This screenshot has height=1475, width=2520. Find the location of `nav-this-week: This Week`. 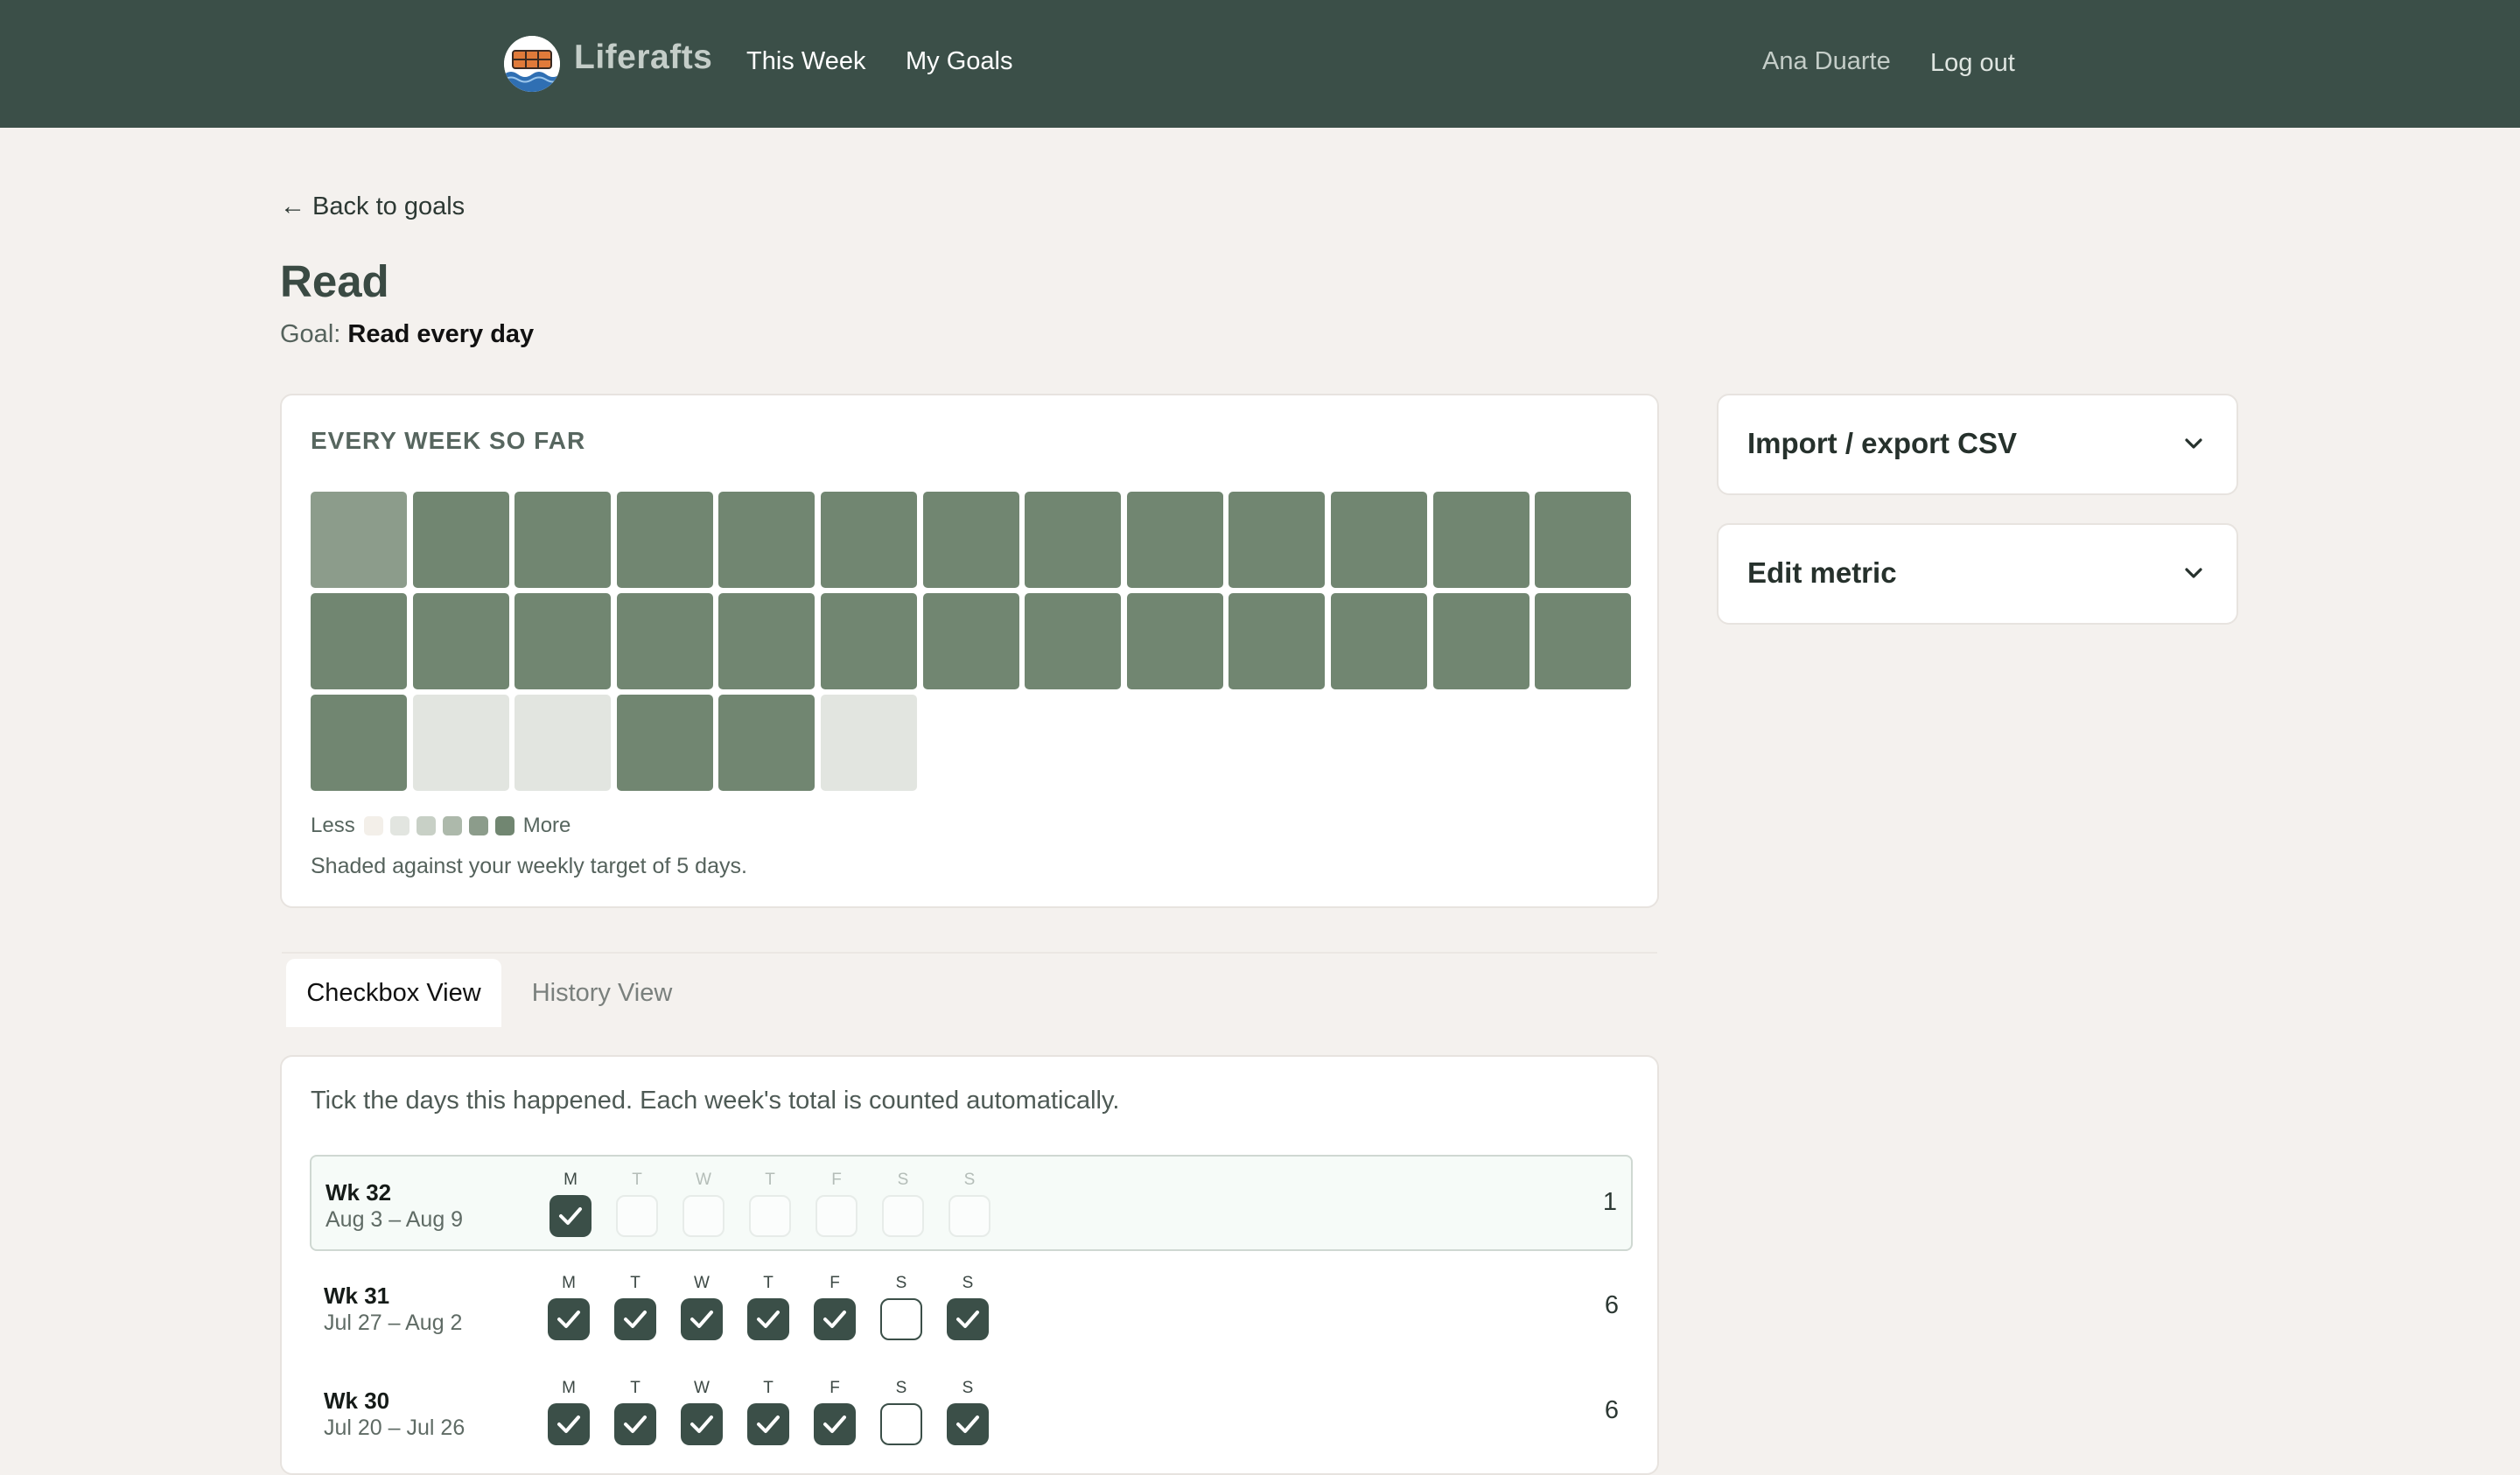

nav-this-week: This Week is located at coordinates (805, 62).